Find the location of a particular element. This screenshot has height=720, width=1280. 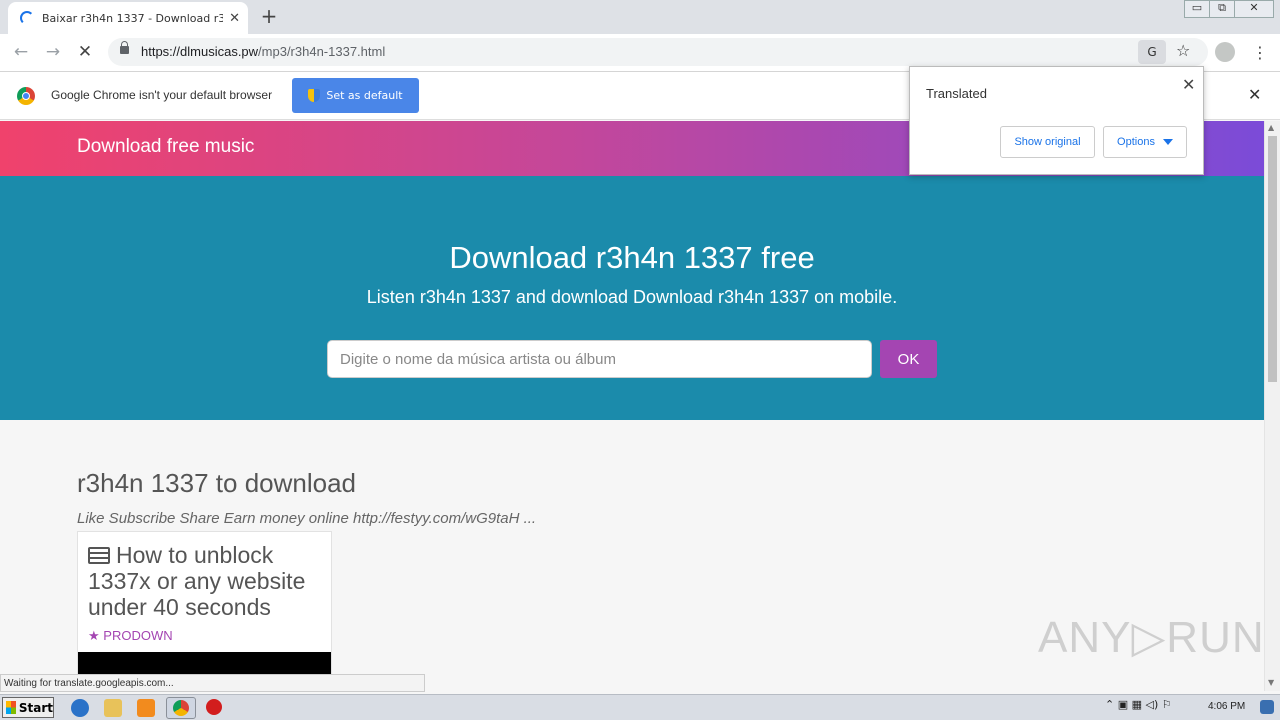

new-tab-button: + is located at coordinates (269, 17).